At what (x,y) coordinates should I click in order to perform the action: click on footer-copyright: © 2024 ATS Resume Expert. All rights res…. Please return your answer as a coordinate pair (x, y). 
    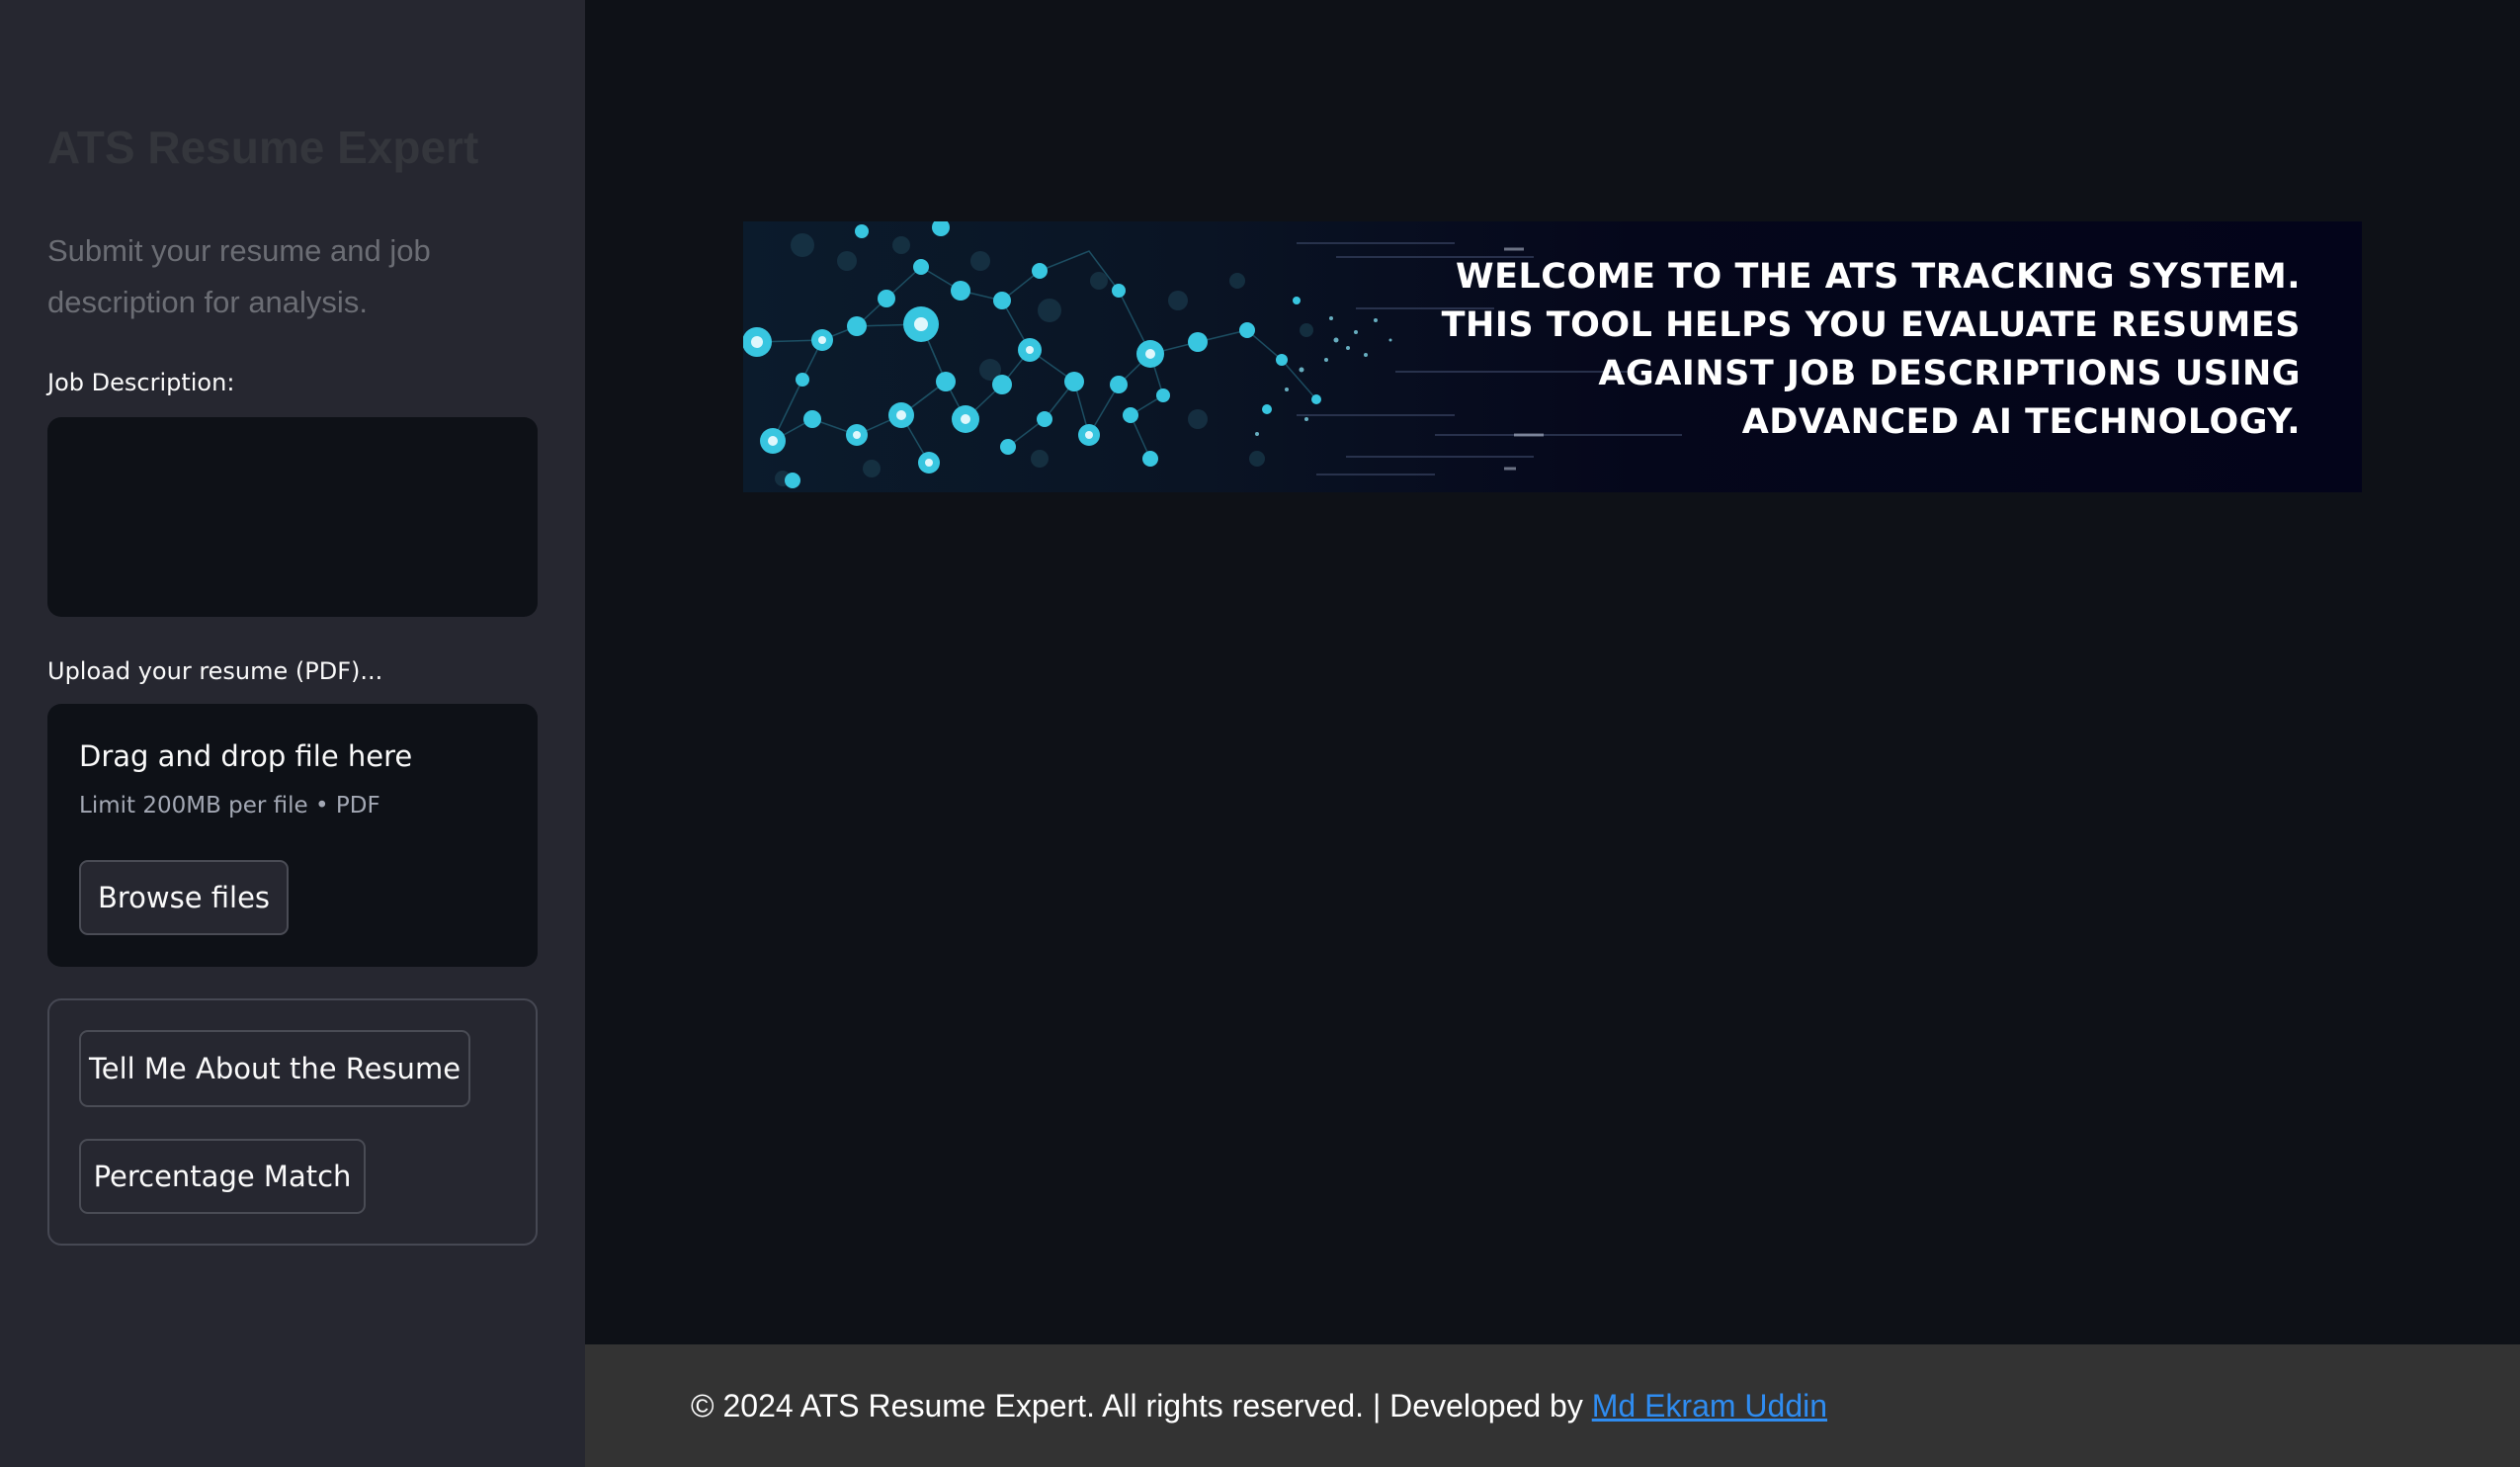
    Looking at the image, I should click on (1259, 1406).